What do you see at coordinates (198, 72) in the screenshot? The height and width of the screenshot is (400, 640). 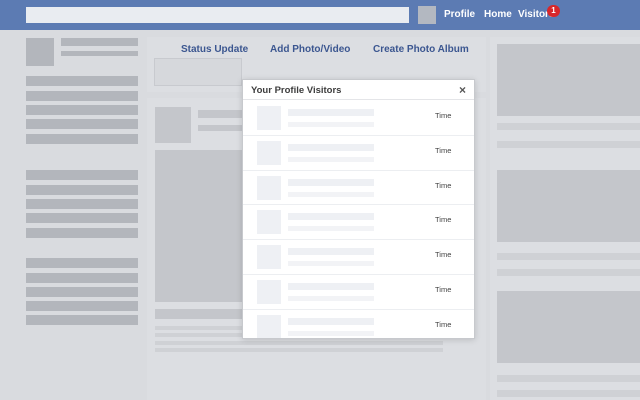 I see `composer-input` at bounding box center [198, 72].